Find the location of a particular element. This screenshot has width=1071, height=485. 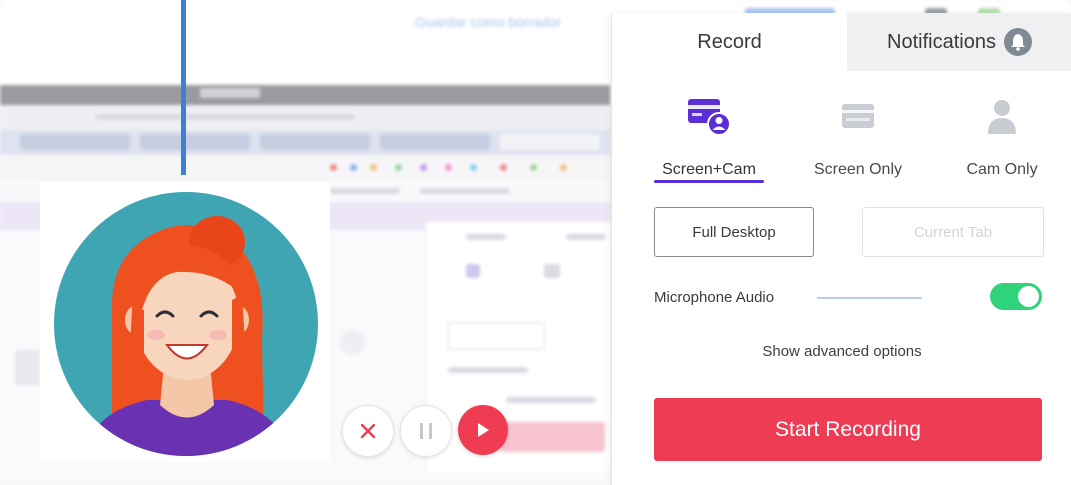

show-advanced-options-link: Show advanced options is located at coordinates (841, 351).